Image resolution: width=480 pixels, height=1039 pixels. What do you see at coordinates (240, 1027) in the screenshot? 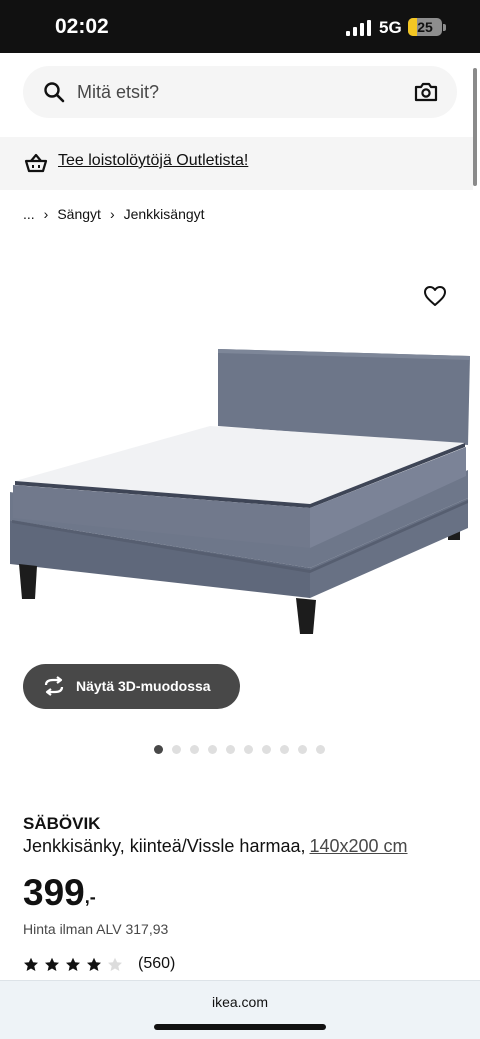
I see `home-indicator` at bounding box center [240, 1027].